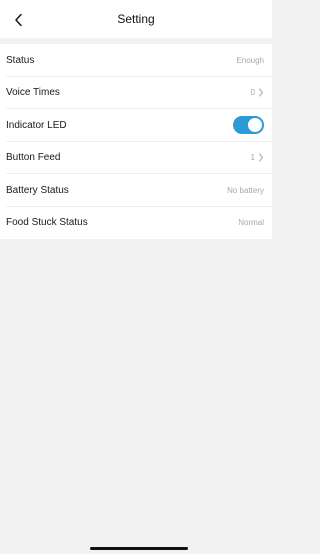  I want to click on setting-row-button-feed: Button Feed 1, so click(136, 158).